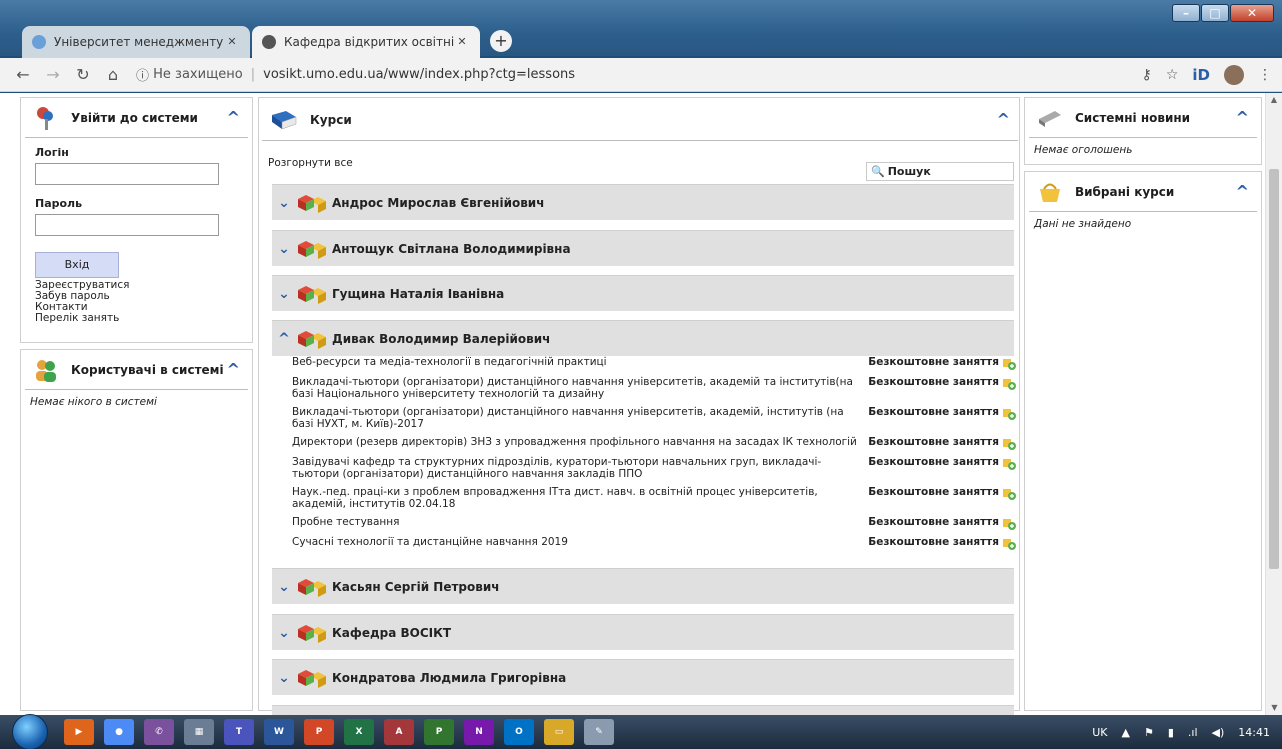  I want to click on scroll-down-icon: ▼, so click(1274, 708).